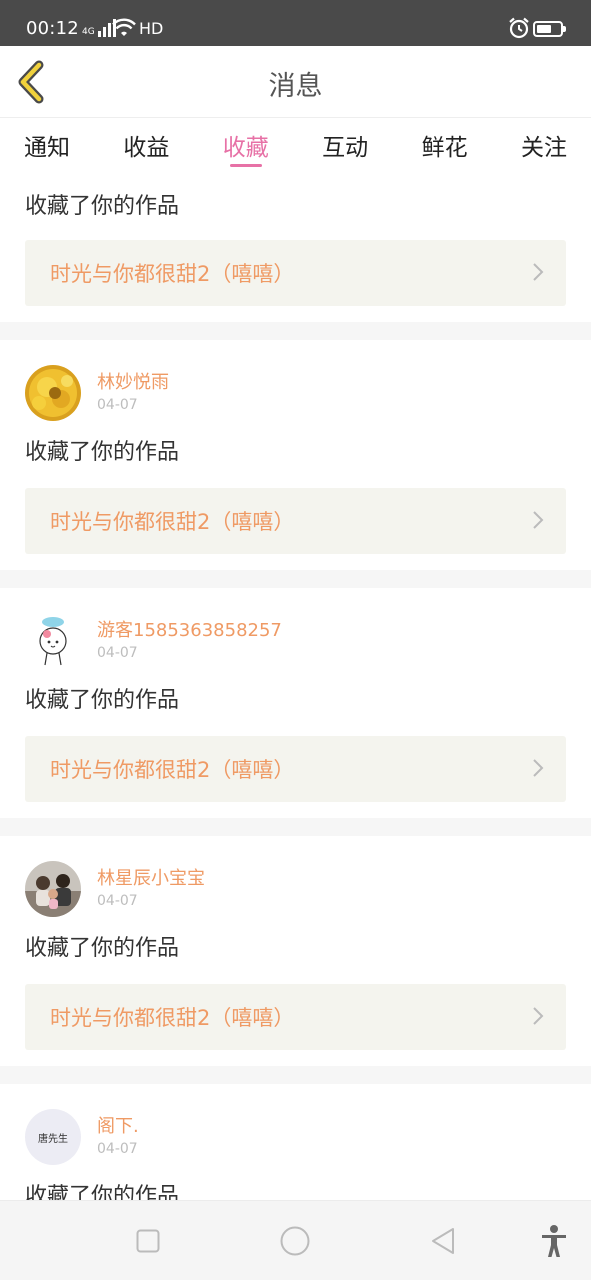 The height and width of the screenshot is (1280, 591). What do you see at coordinates (295, 1124) in the screenshot?
I see `user-row: 唐先生 阁下. 04-07` at bounding box center [295, 1124].